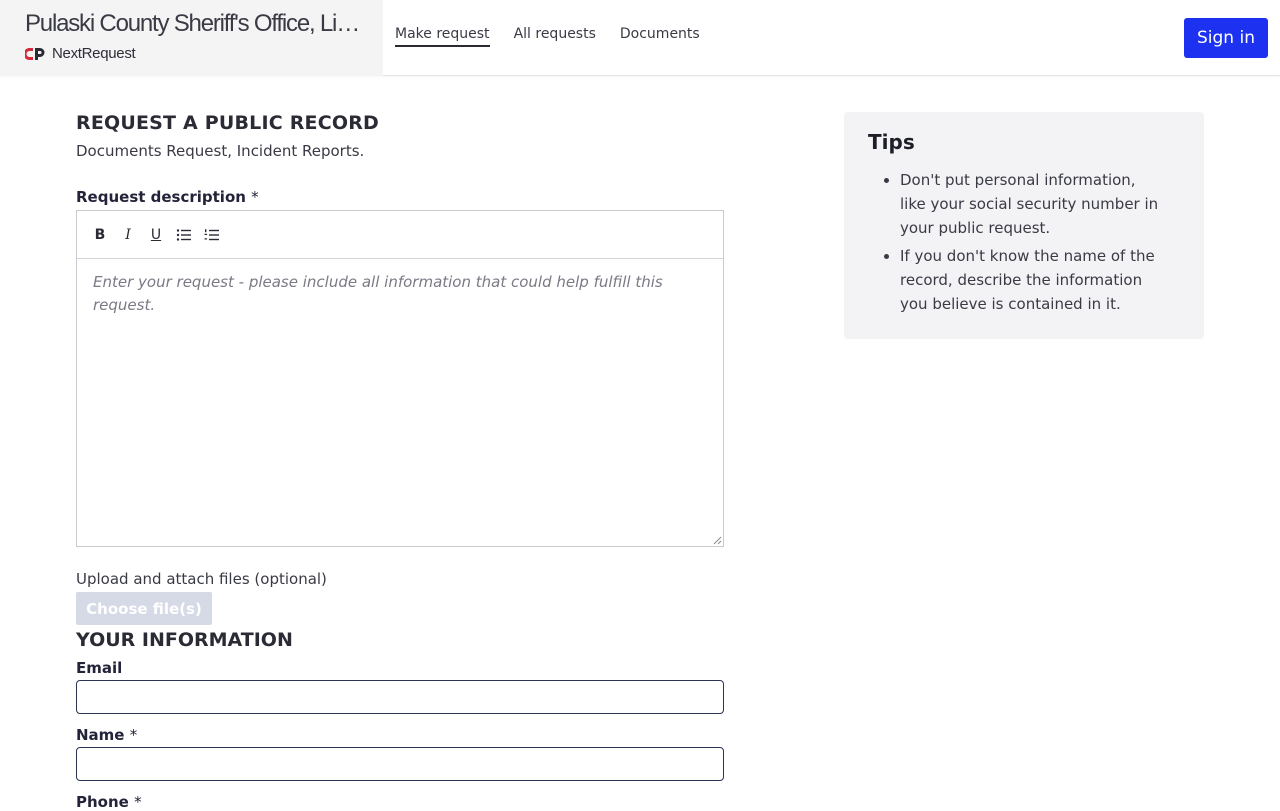  I want to click on numbered-list-icon, so click(212, 235).